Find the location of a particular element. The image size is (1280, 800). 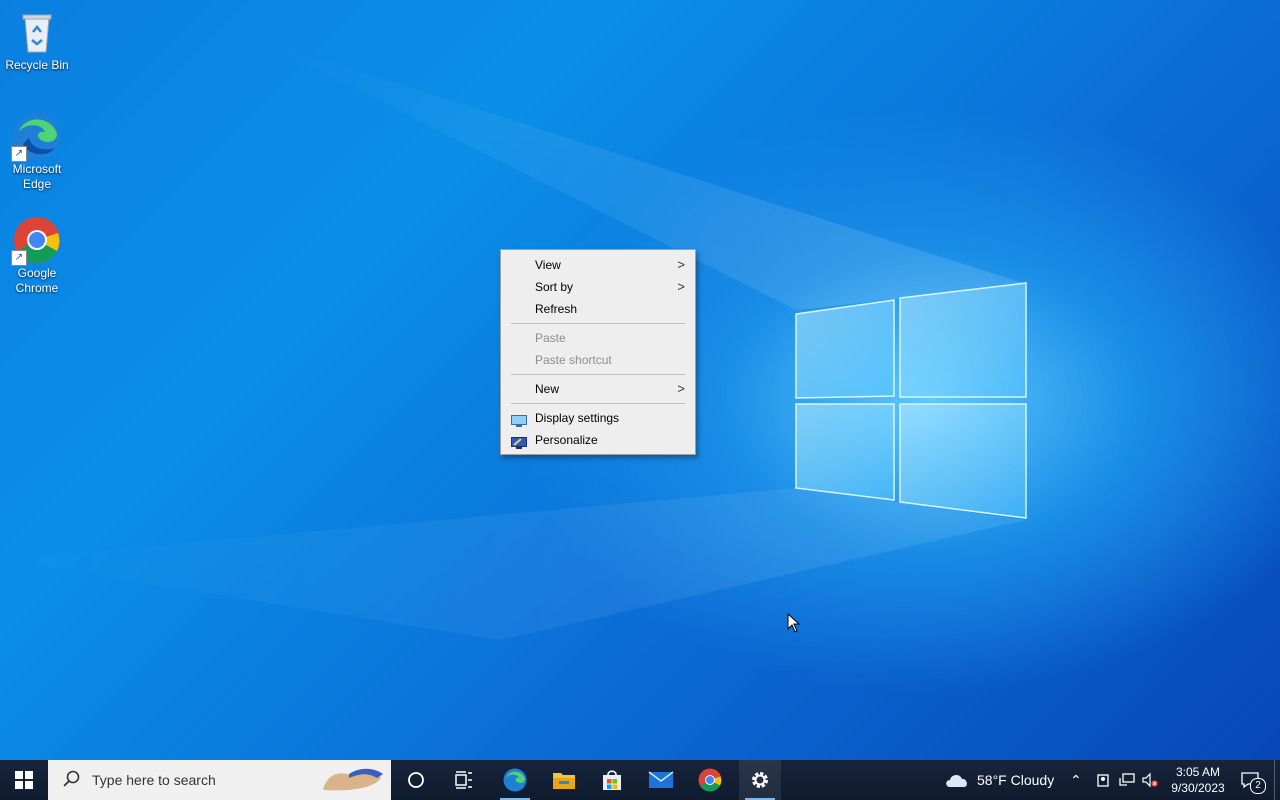

edge-icon is located at coordinates (515, 780).